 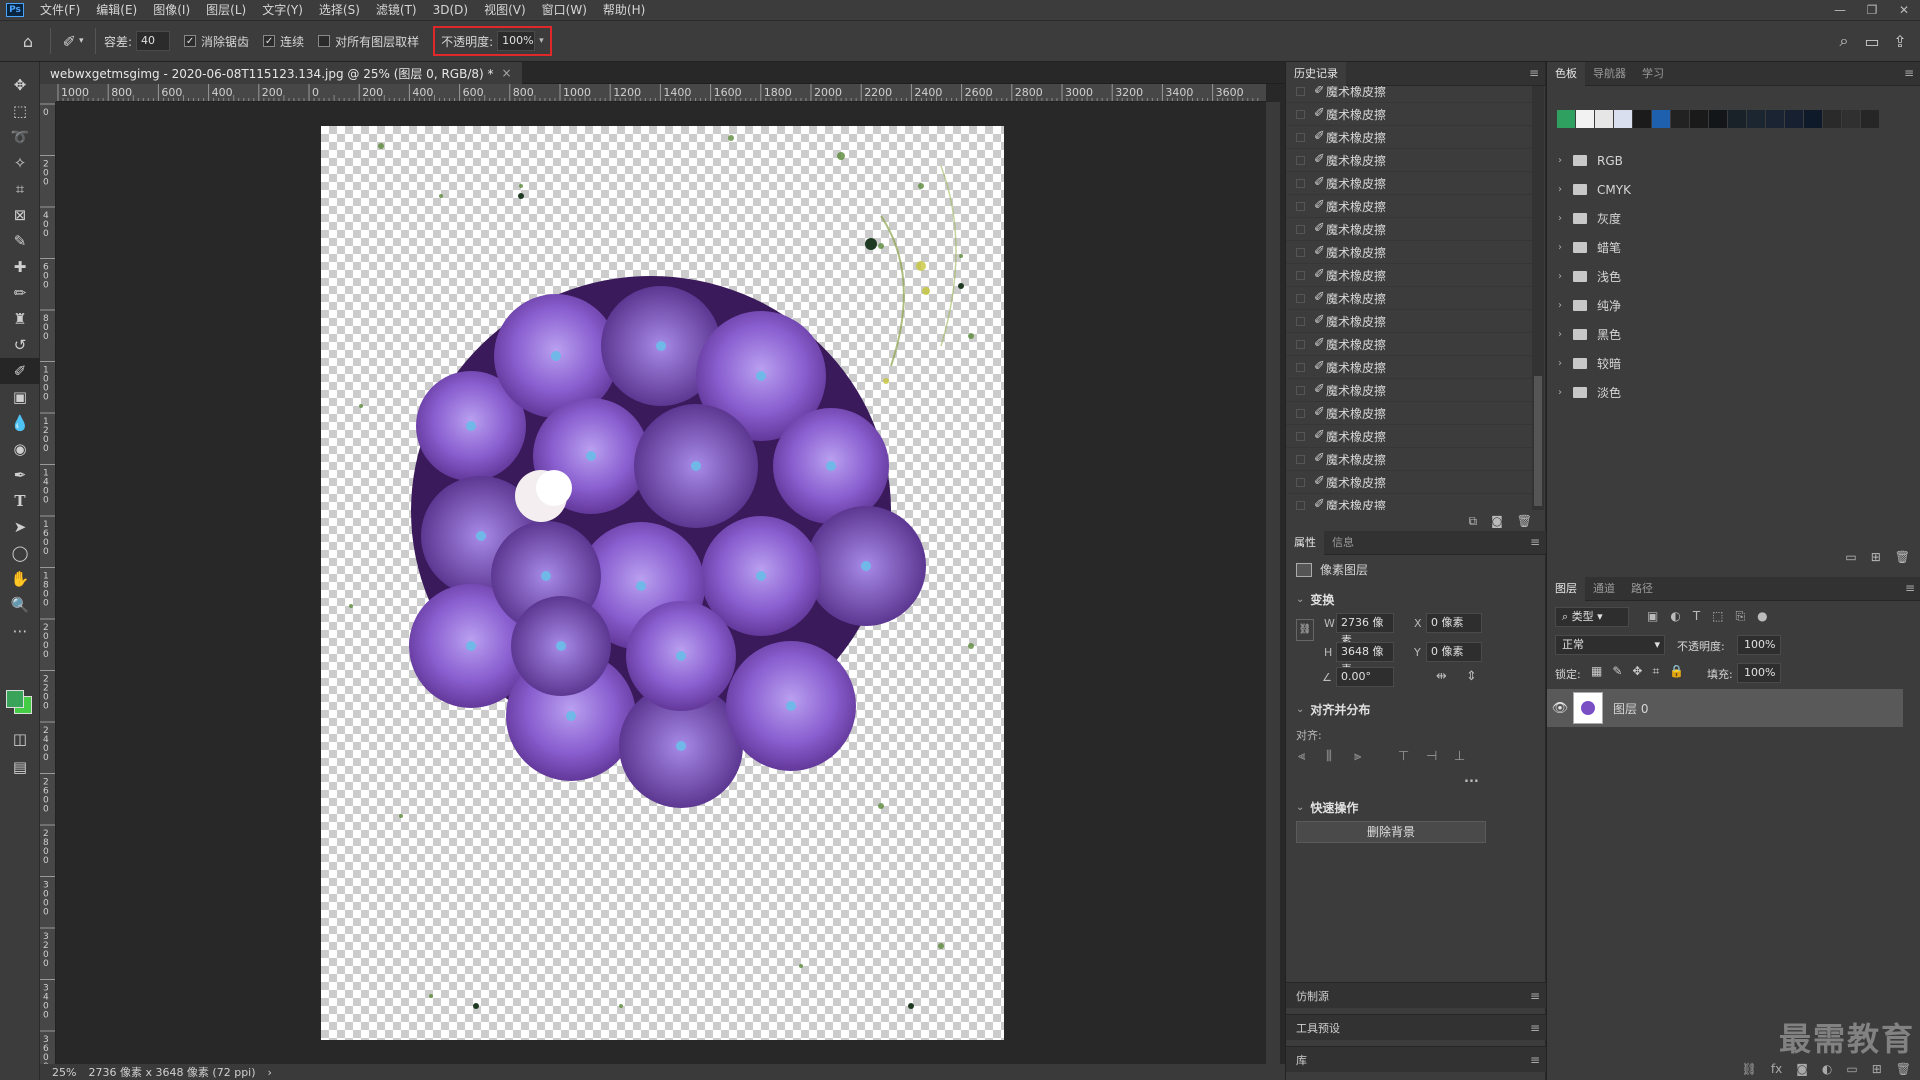 What do you see at coordinates (1473, 521) in the screenshot?
I see `new-document-from-state-icon: ⧉` at bounding box center [1473, 521].